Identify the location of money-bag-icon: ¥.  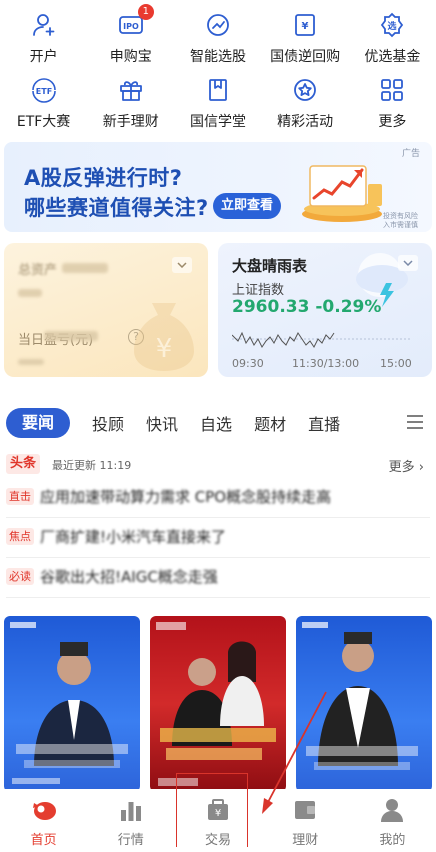
(164, 337).